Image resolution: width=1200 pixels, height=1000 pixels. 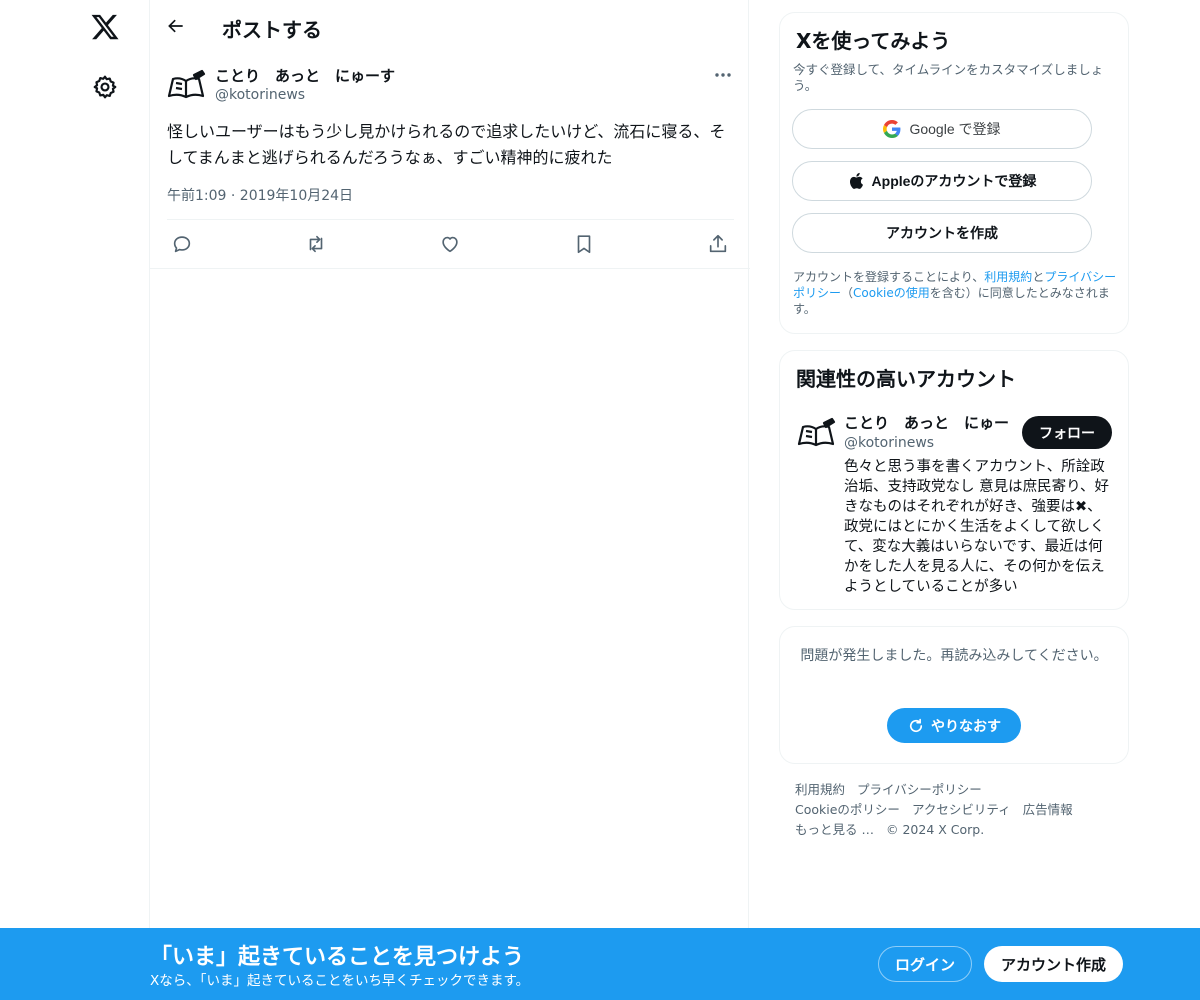 What do you see at coordinates (889, 443) in the screenshot?
I see `related-account-handle: @kotorinews` at bounding box center [889, 443].